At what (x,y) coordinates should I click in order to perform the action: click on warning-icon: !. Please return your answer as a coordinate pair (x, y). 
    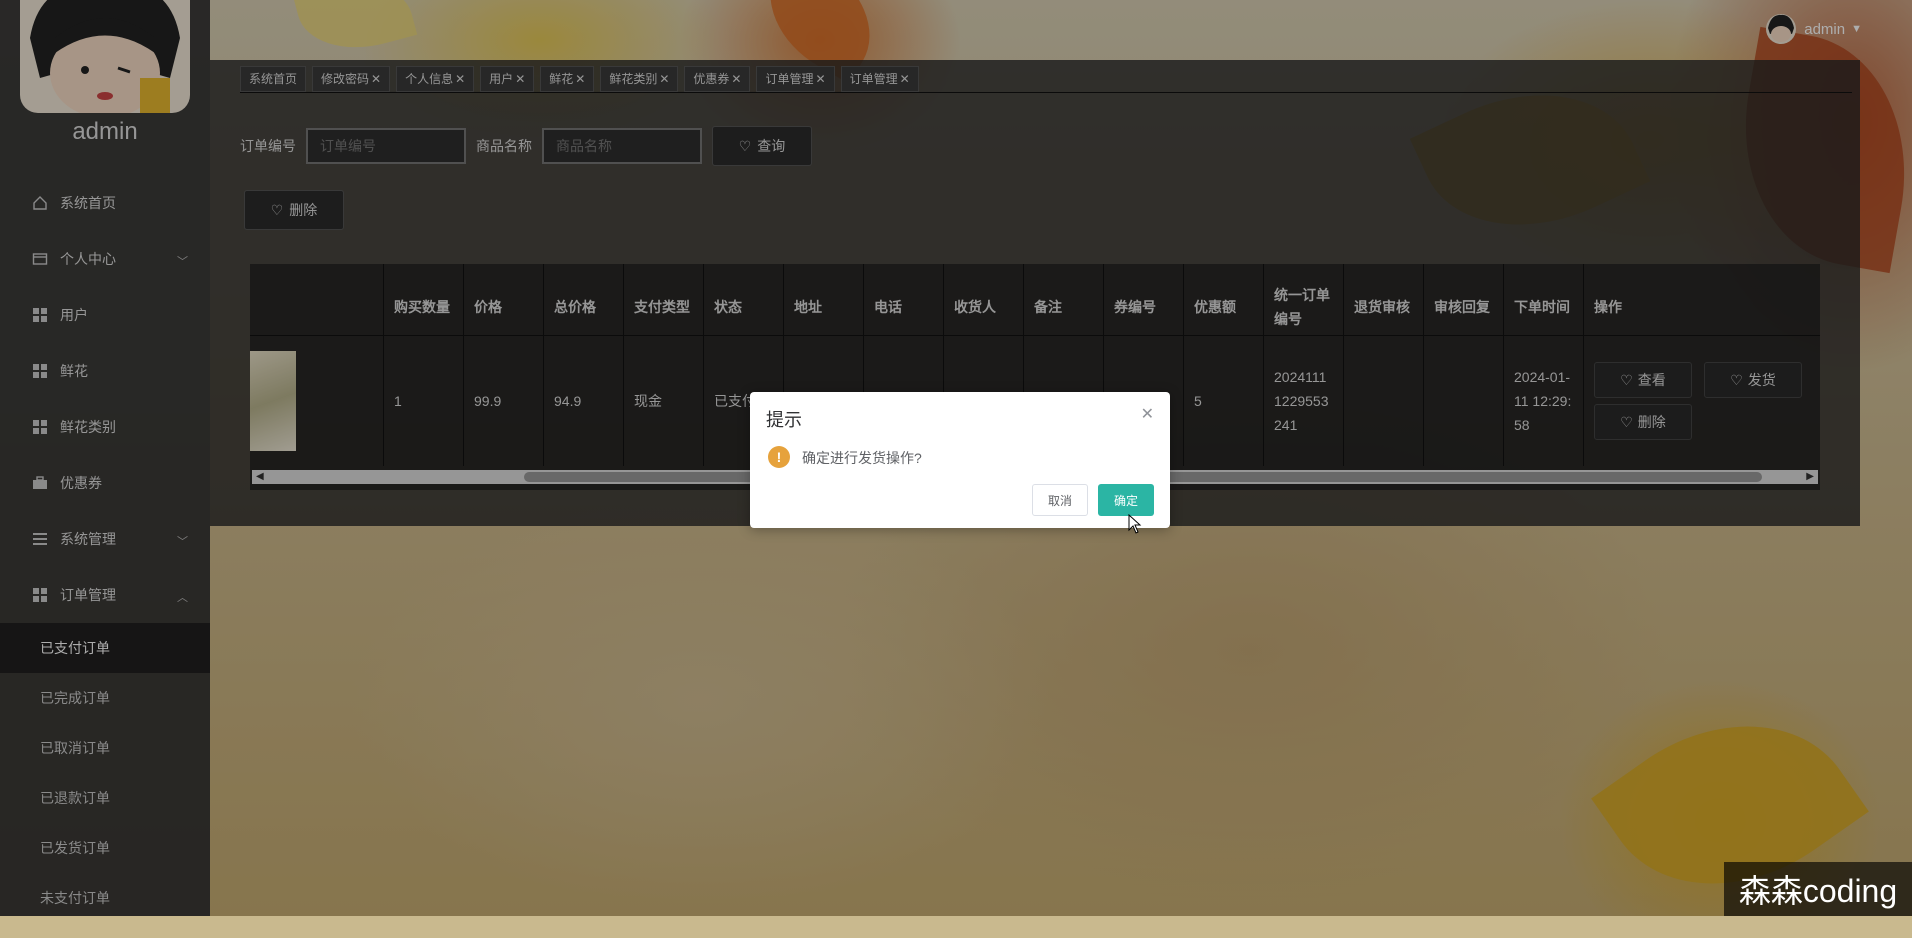
    Looking at the image, I should click on (779, 457).